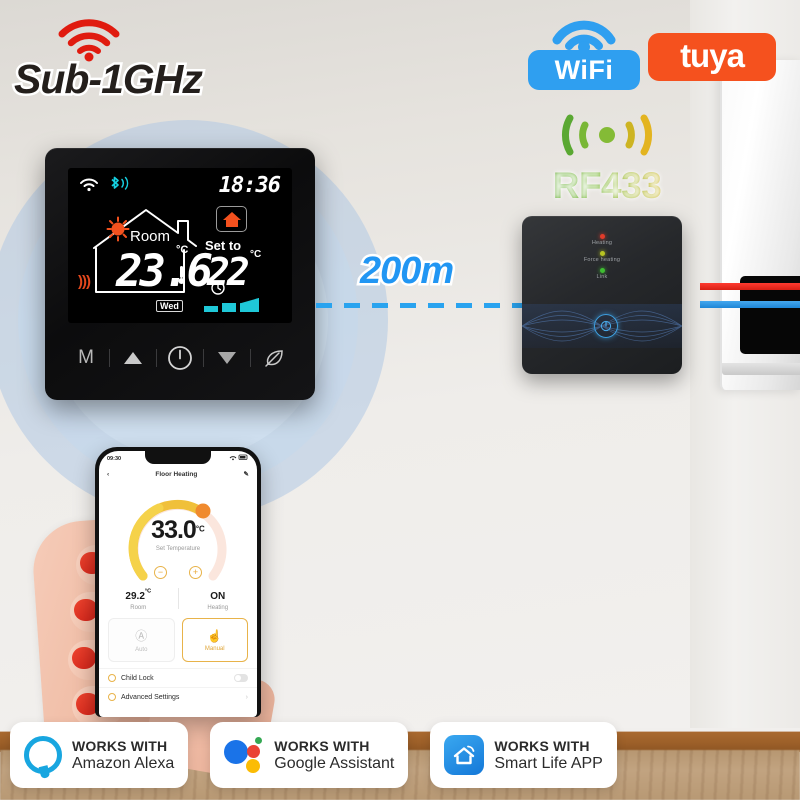 This screenshot has height=800, width=800. I want to click on down-button, so click(227, 358).